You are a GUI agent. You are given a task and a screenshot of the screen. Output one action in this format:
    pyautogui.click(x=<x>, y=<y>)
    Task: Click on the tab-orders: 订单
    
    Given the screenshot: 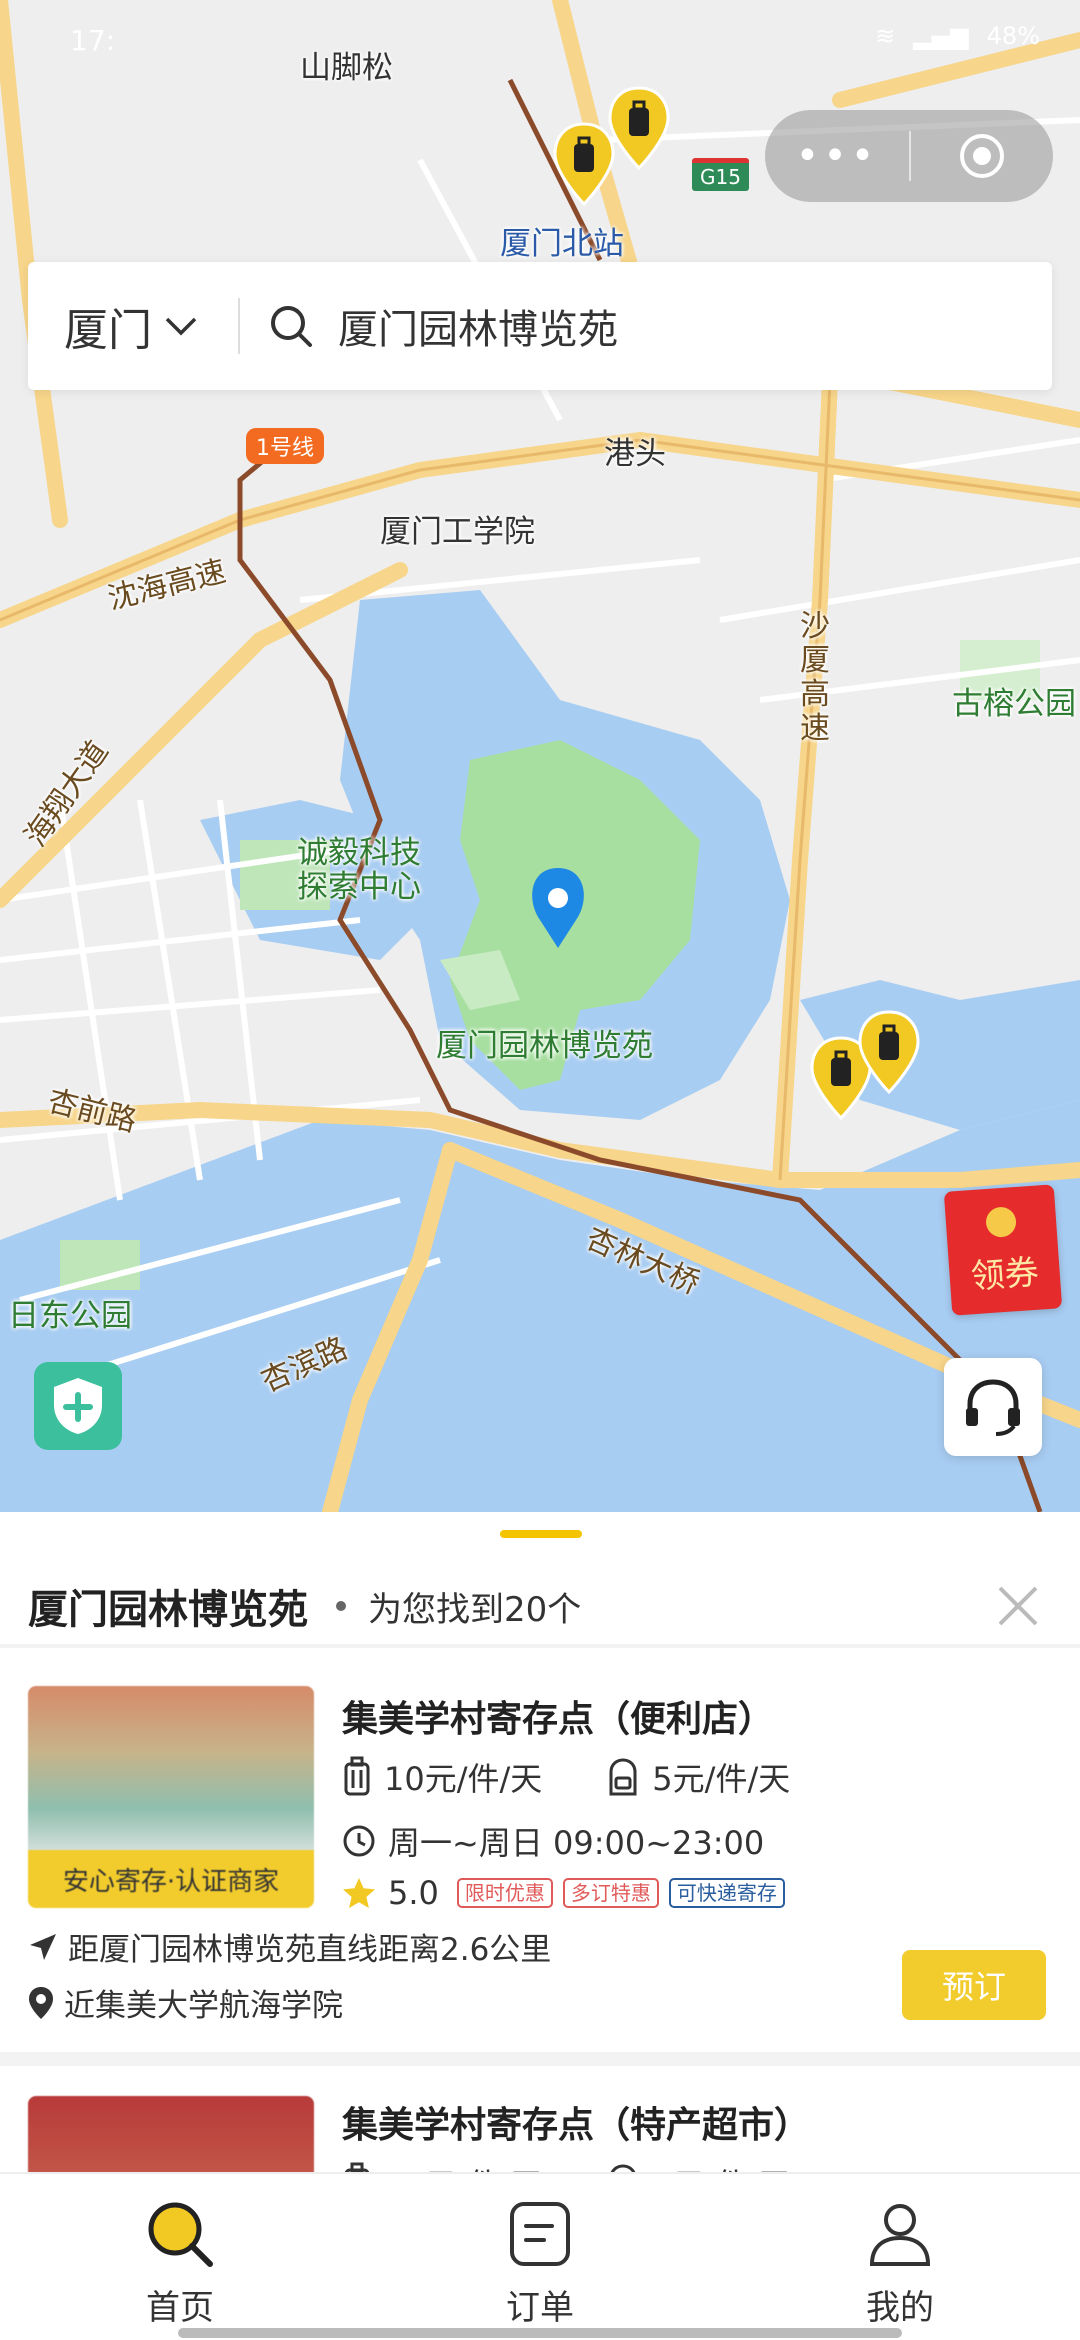 What is the action you would take?
    pyautogui.click(x=540, y=2257)
    